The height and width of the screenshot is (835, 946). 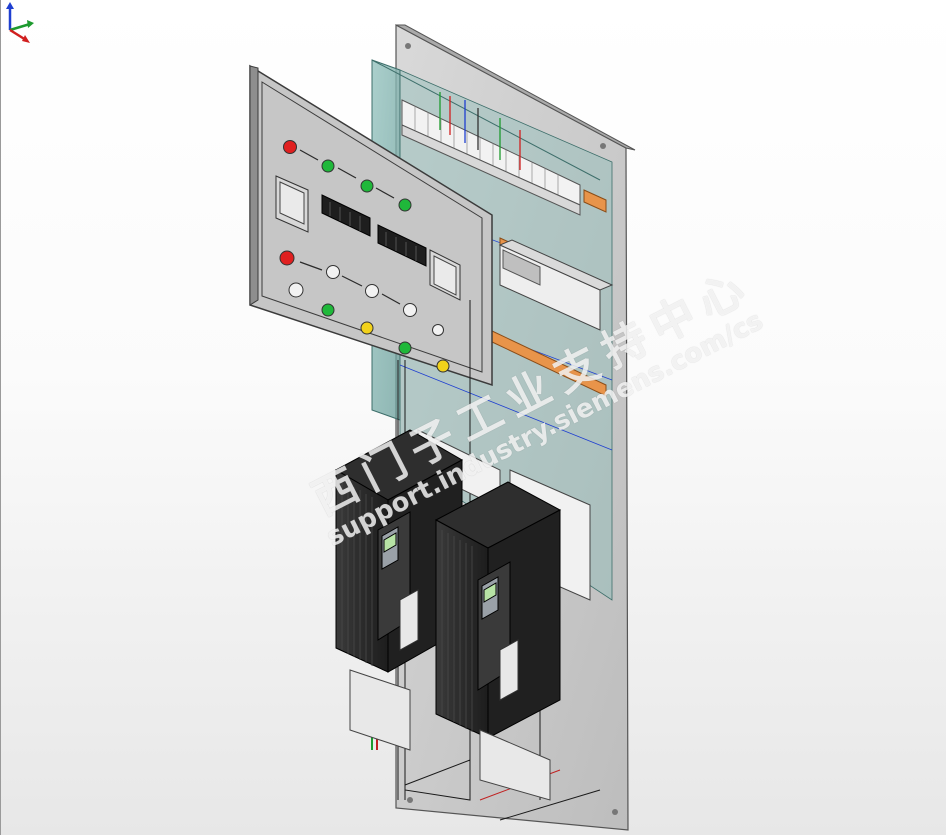 I want to click on xyz-triad-icon, so click(x=20, y=22).